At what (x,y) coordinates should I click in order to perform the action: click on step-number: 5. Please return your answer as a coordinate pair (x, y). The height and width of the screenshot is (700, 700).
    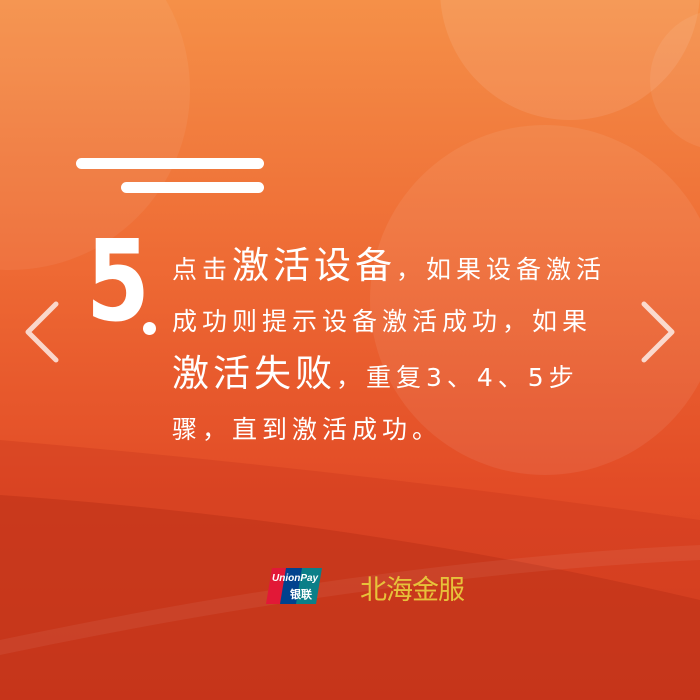
    Looking at the image, I should click on (118, 282).